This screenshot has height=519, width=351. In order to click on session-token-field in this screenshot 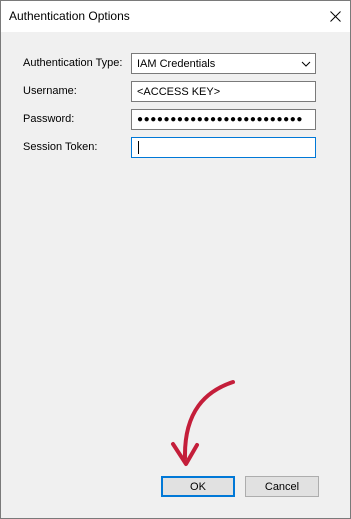, I will do `click(223, 147)`.